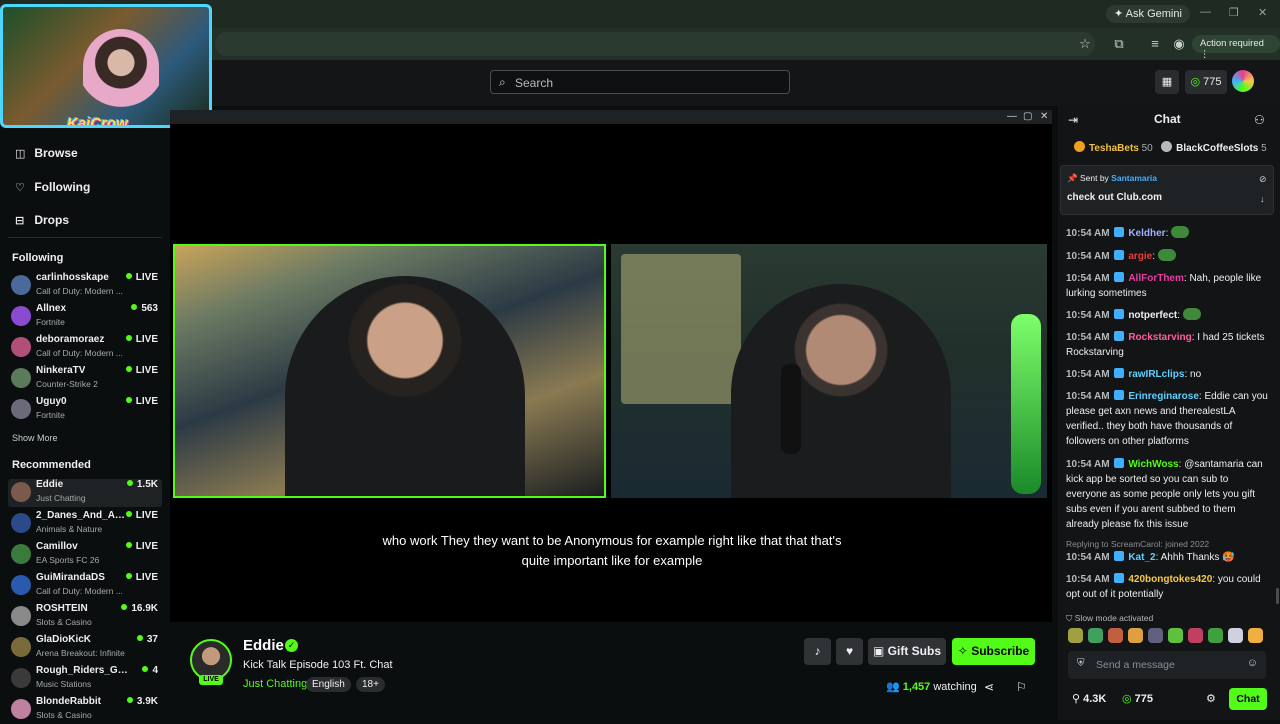 The height and width of the screenshot is (724, 1280). Describe the element at coordinates (1148, 14) in the screenshot. I see `ask-gemini-button: ✦ Ask Gemini` at that location.